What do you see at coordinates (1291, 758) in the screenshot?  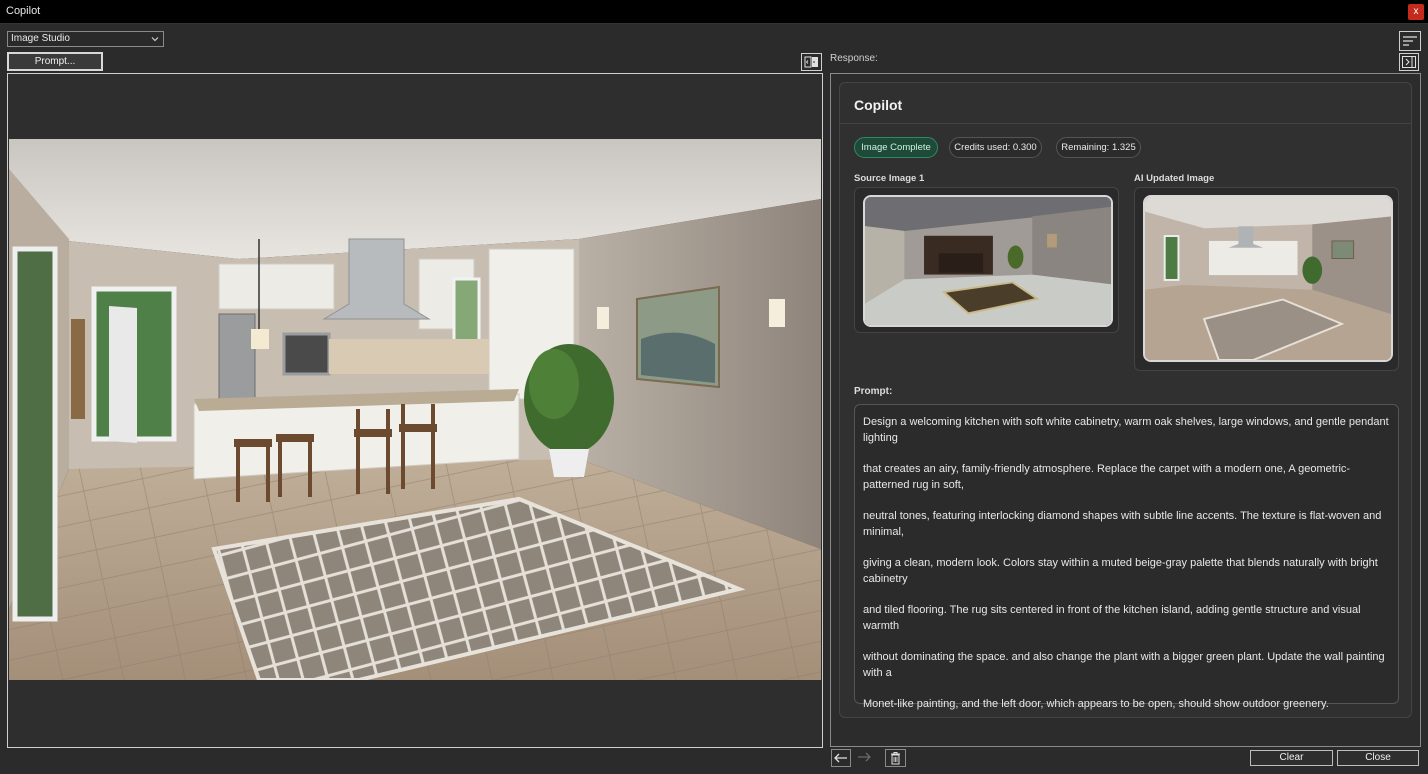 I see `clear-button: Clear` at bounding box center [1291, 758].